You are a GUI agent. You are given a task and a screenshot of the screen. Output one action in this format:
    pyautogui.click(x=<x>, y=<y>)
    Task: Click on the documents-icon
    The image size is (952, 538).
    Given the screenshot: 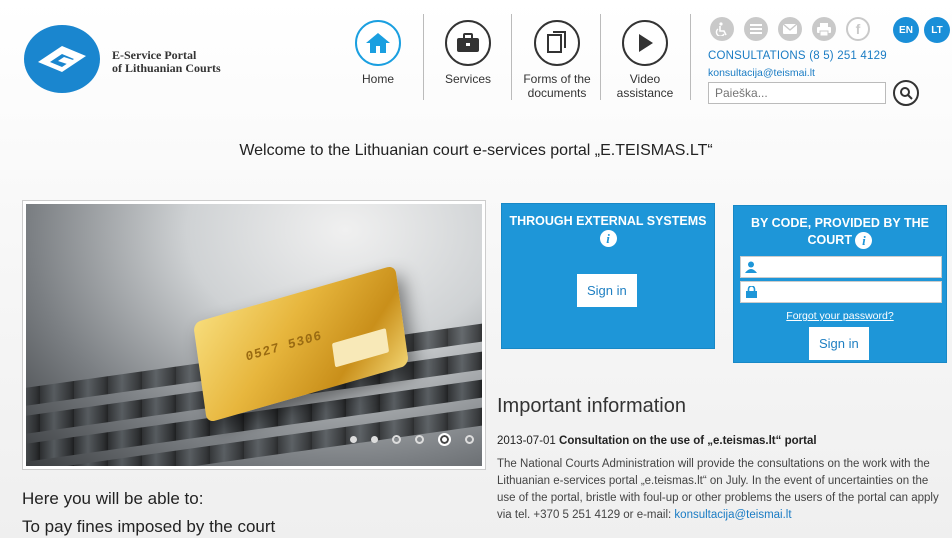 What is the action you would take?
    pyautogui.click(x=557, y=43)
    